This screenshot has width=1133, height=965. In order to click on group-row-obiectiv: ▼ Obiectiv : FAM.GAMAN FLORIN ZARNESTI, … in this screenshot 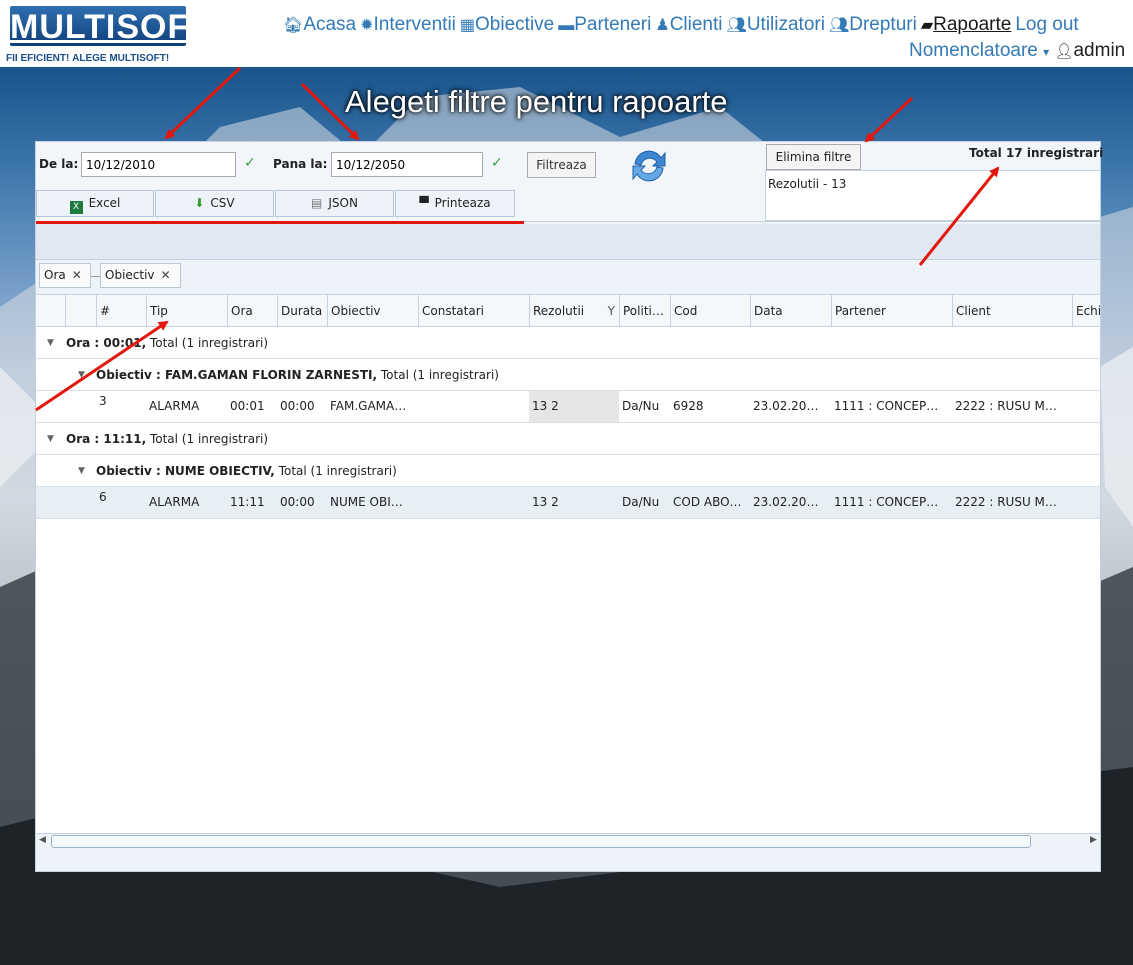, I will do `click(568, 375)`.